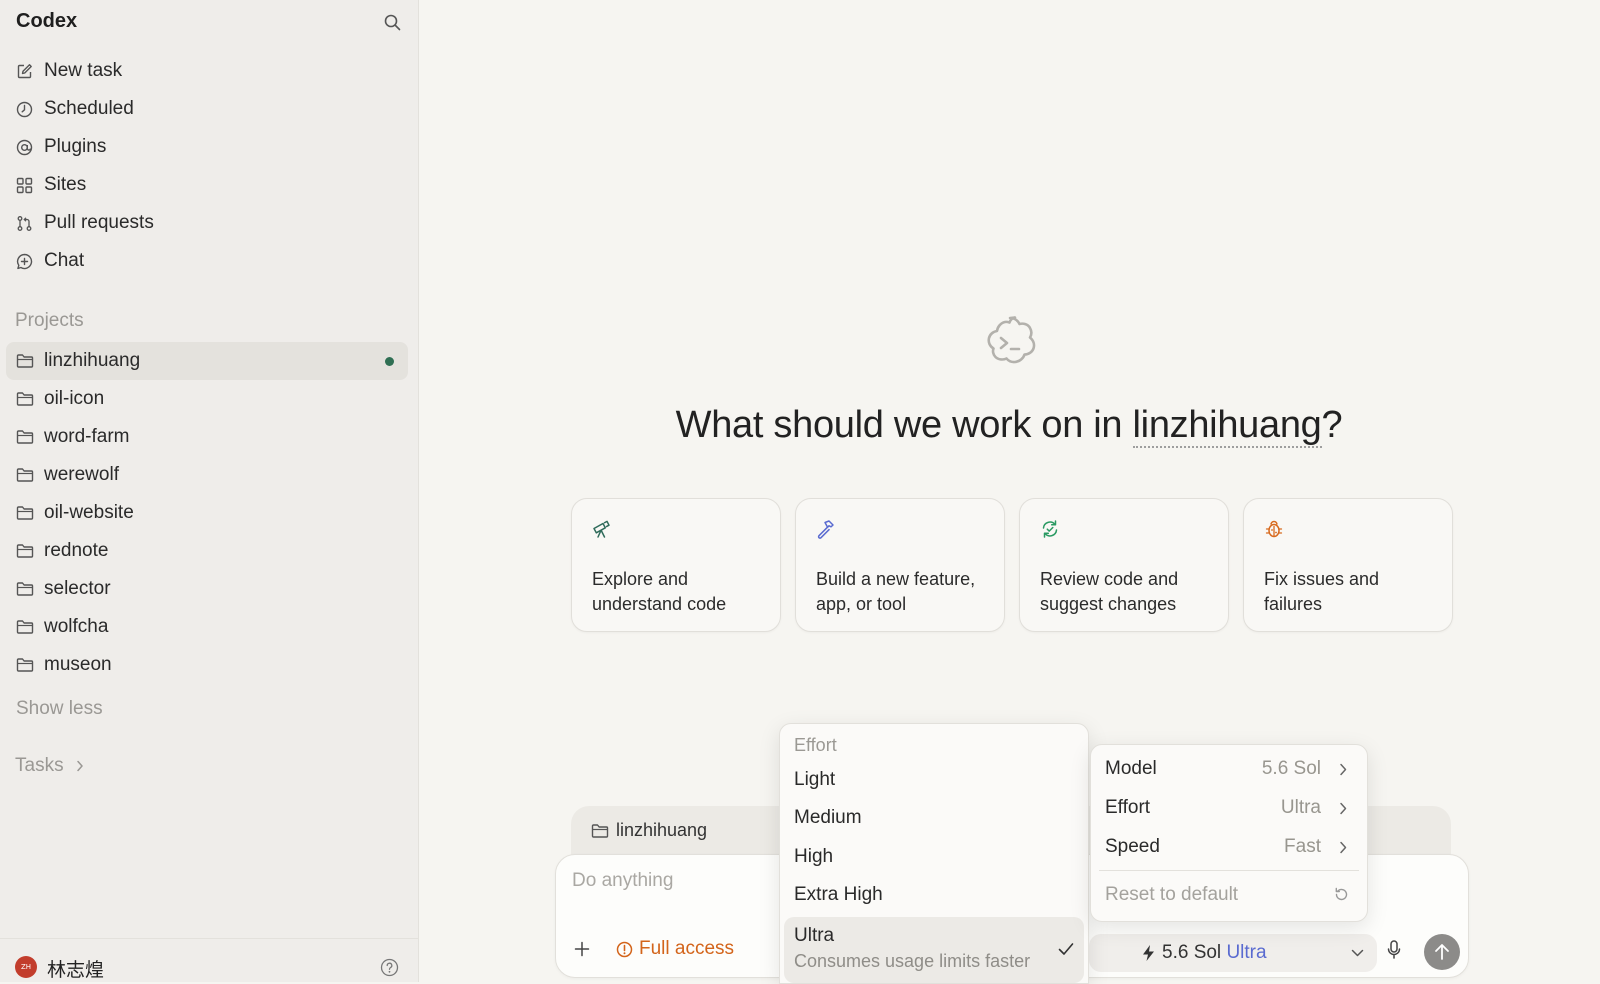 This screenshot has width=1600, height=984. I want to click on project-label: werewolf, so click(81, 474).